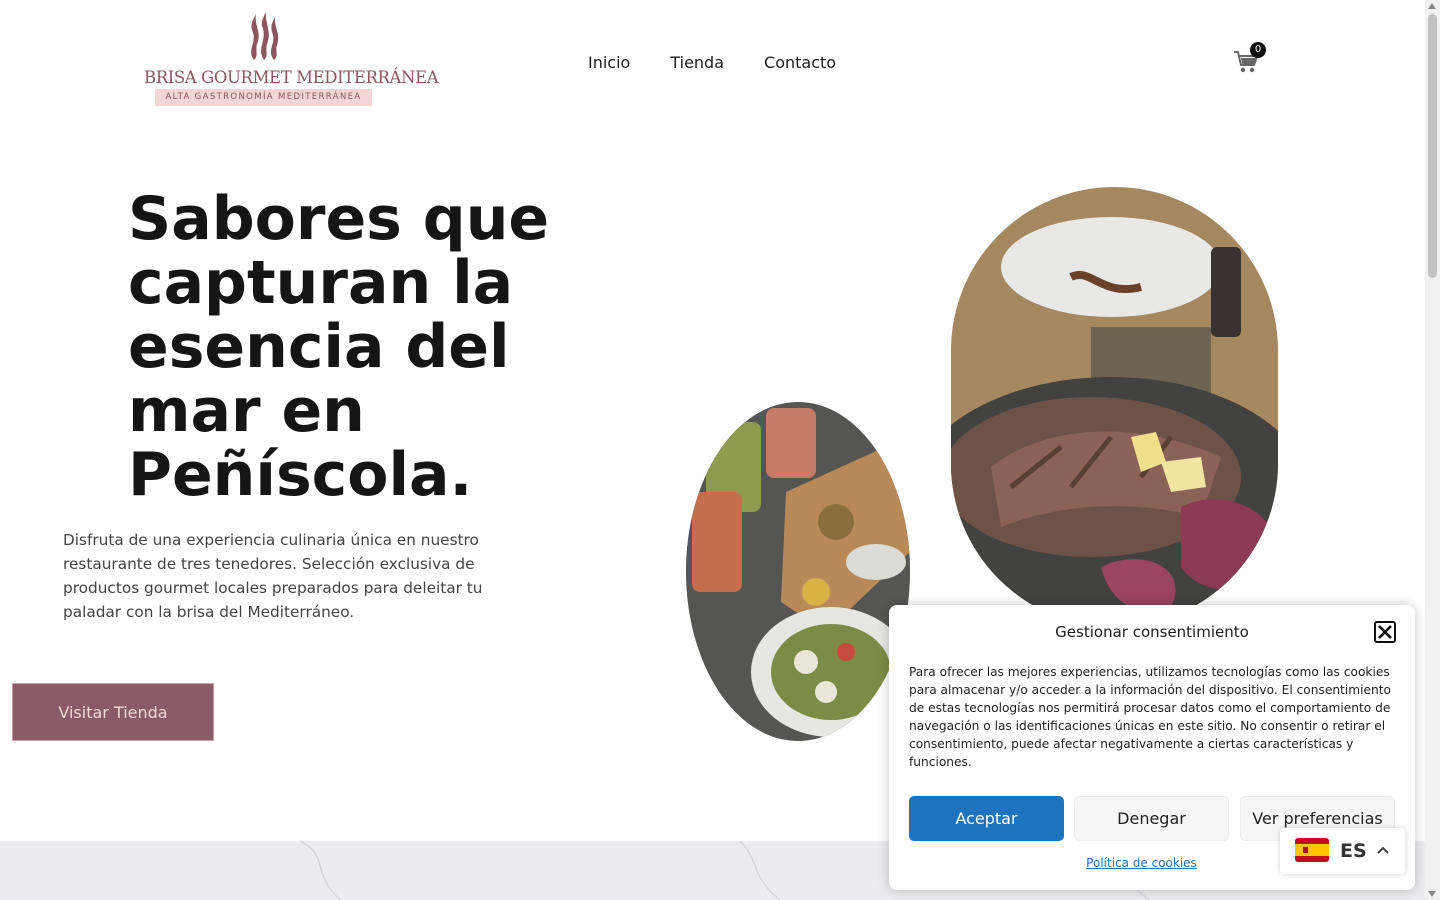 The image size is (1440, 900). What do you see at coordinates (1353, 851) in the screenshot?
I see `language-code: ES` at bounding box center [1353, 851].